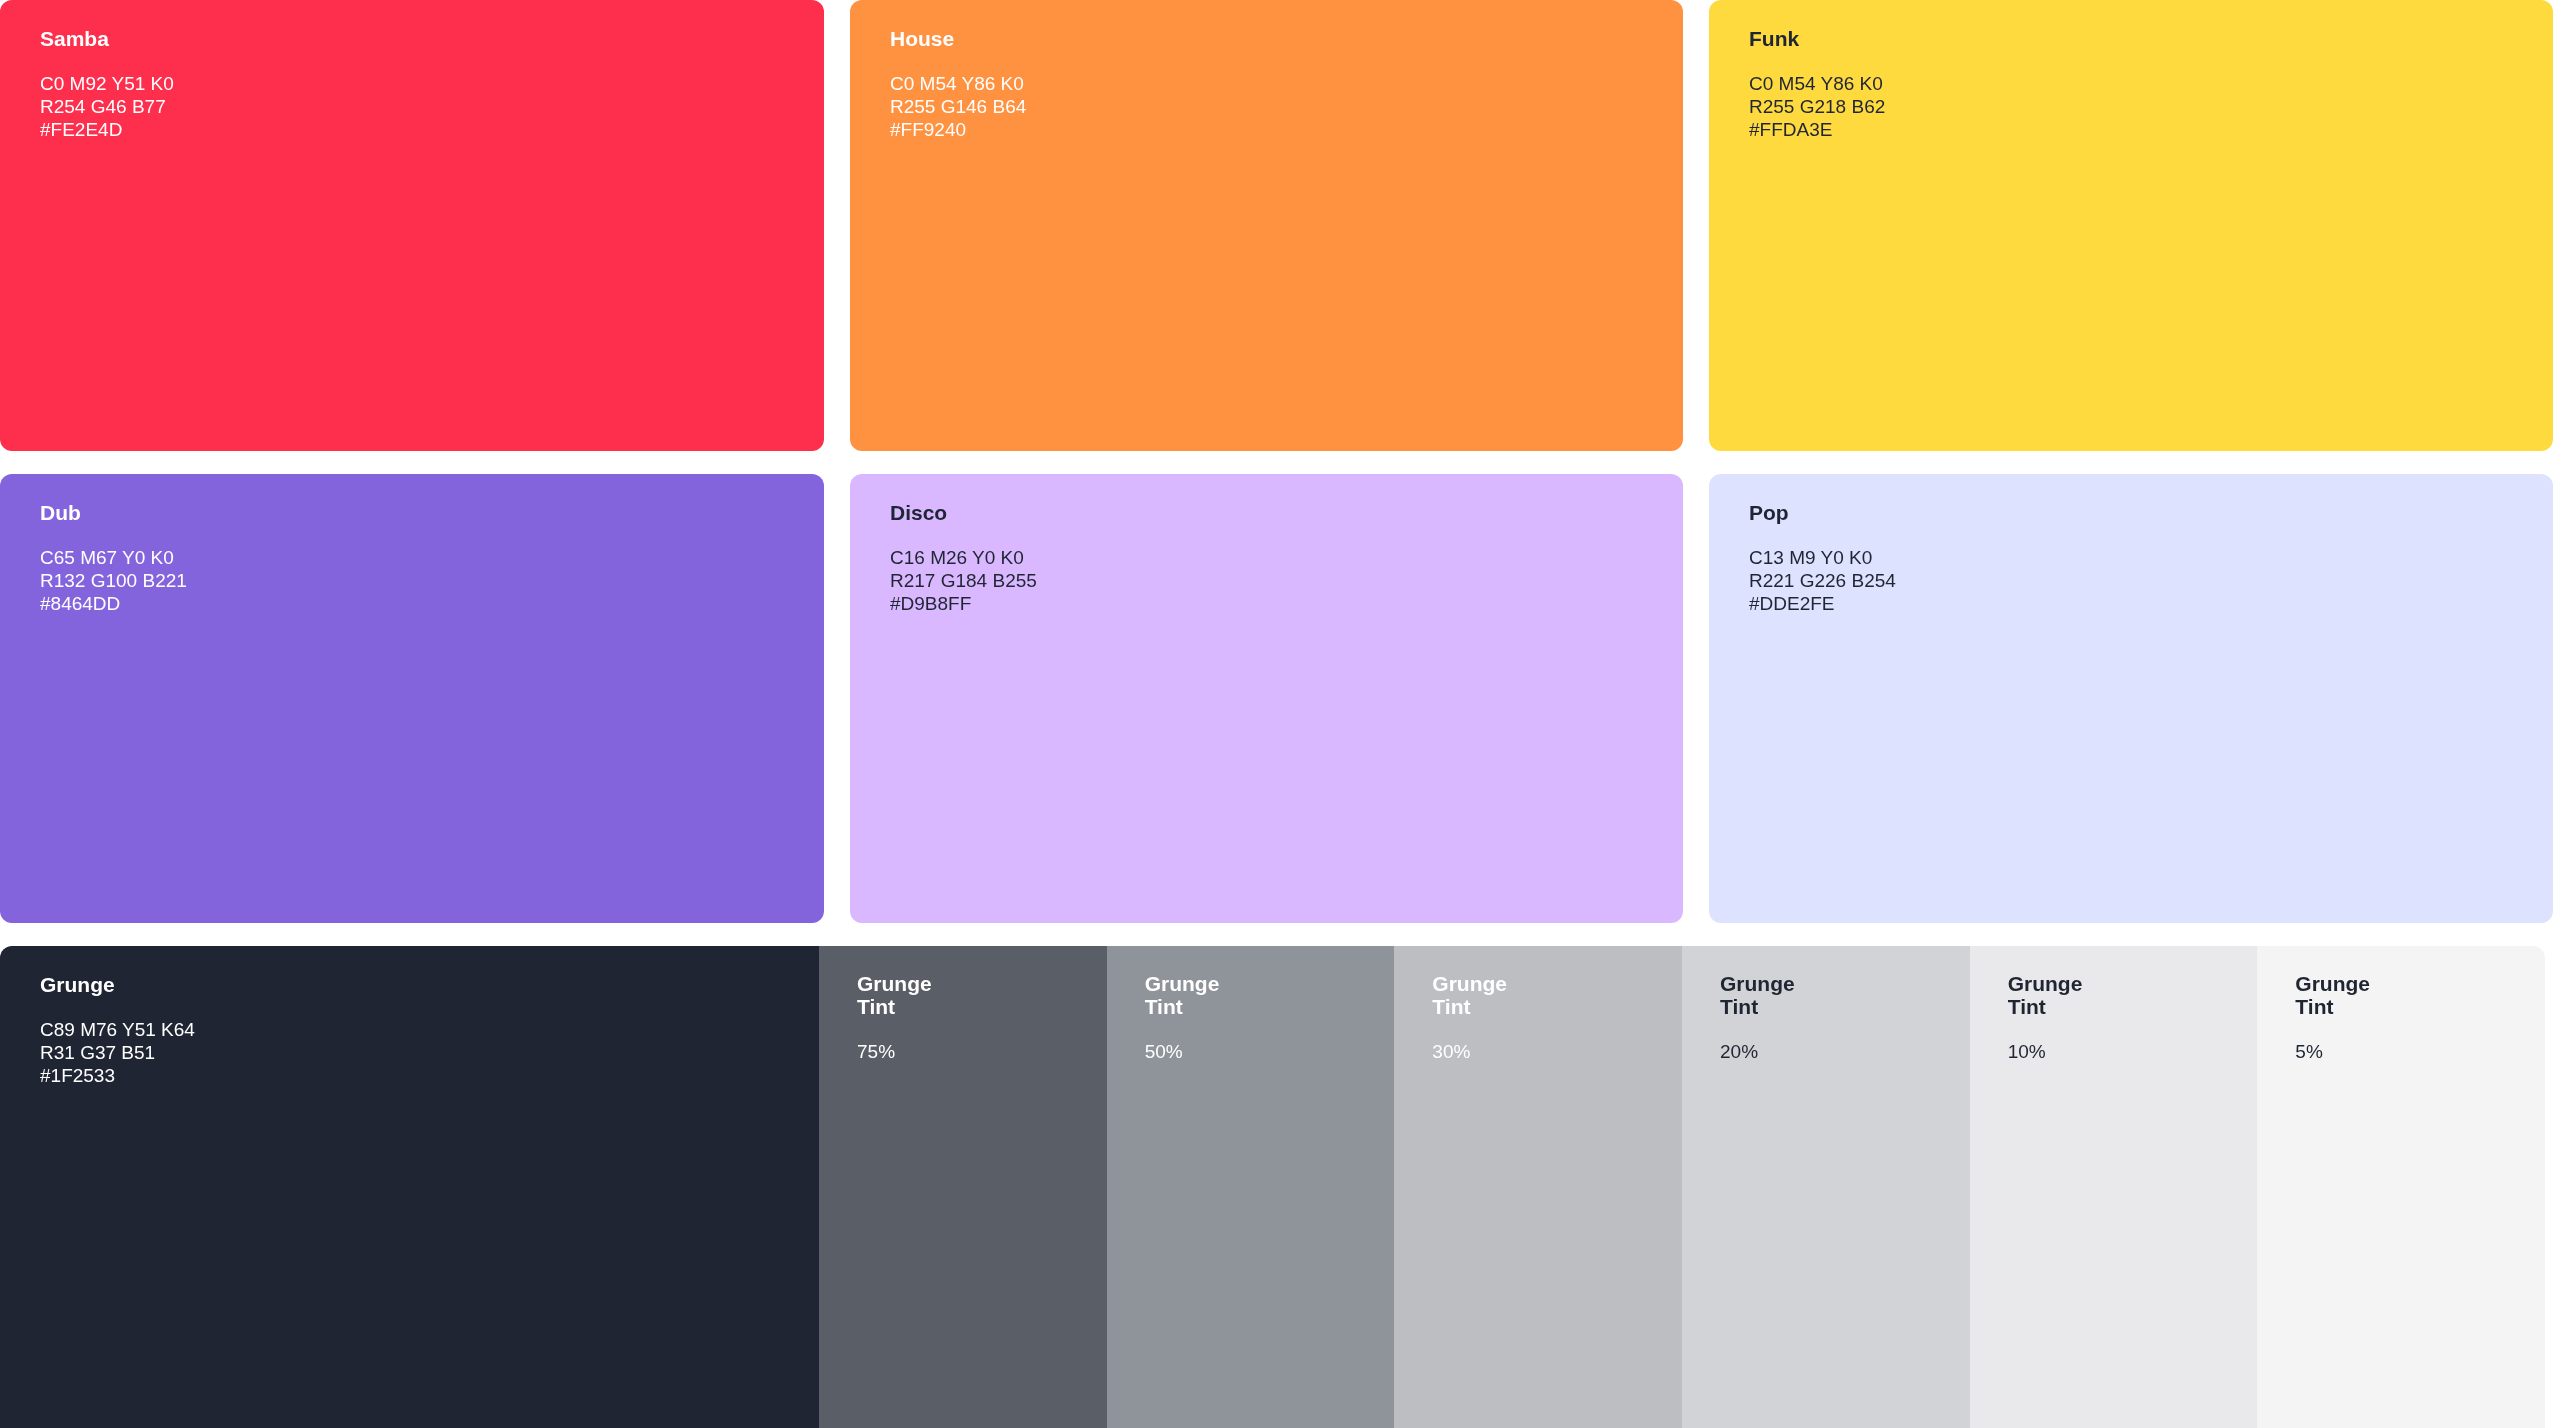 The height and width of the screenshot is (1428, 2553). What do you see at coordinates (2309, 1051) in the screenshot?
I see `tint-percentage: 5%` at bounding box center [2309, 1051].